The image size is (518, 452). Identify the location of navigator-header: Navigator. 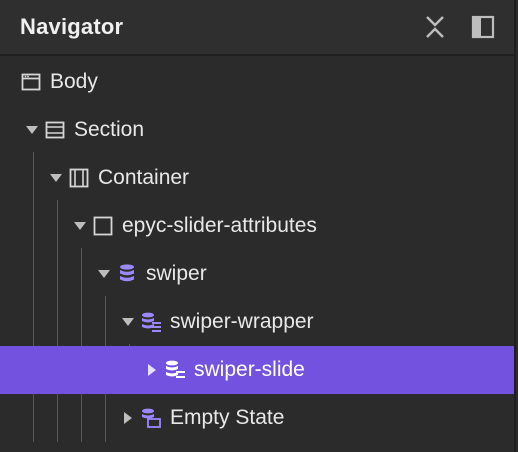
(257, 28).